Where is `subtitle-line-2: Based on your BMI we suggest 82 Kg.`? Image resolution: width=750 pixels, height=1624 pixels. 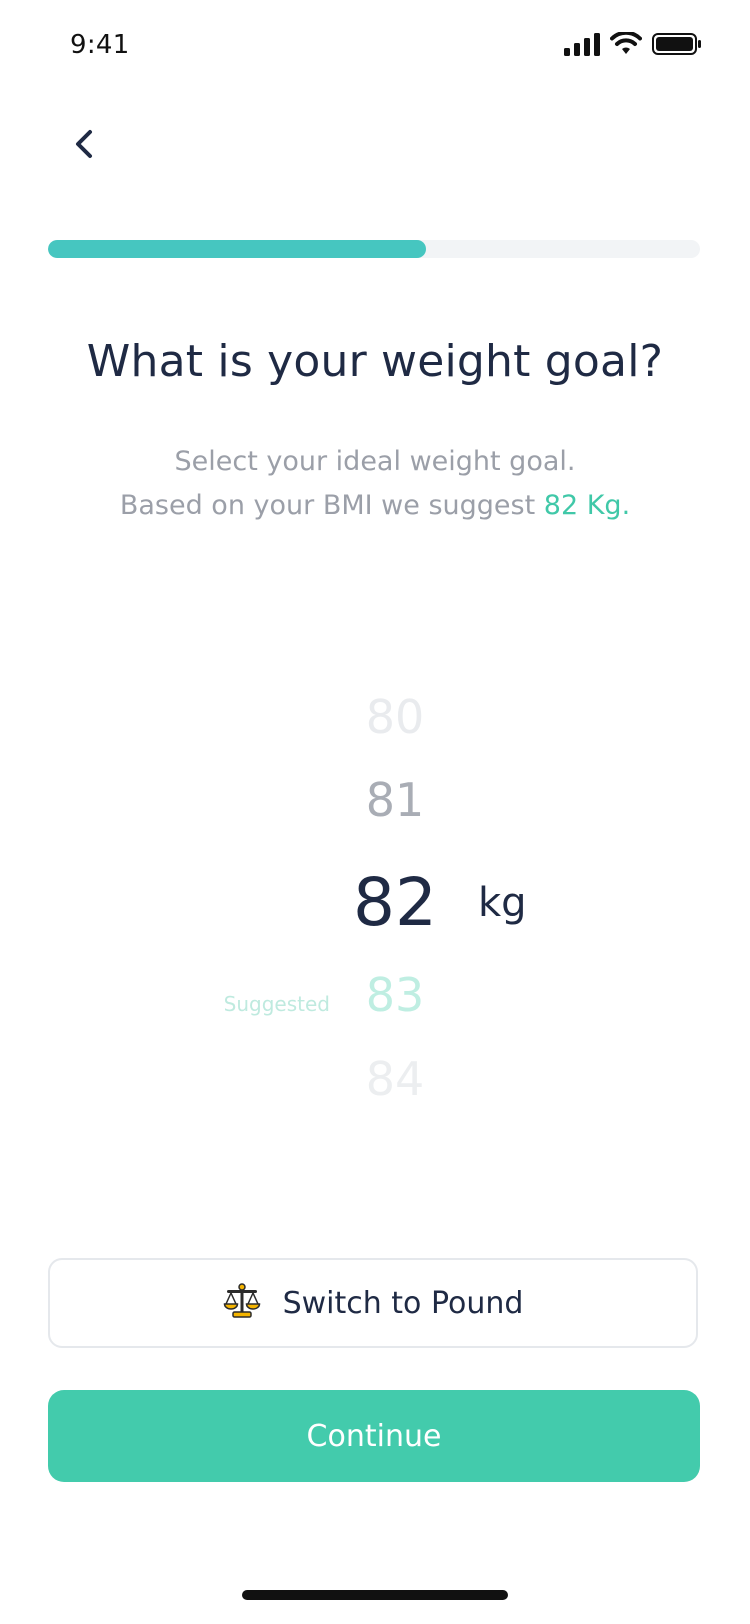 subtitle-line-2: Based on your BMI we suggest 82 Kg. is located at coordinates (375, 505).